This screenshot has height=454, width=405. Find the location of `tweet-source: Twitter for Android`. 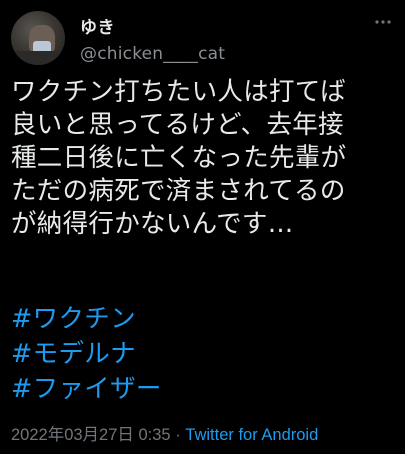

tweet-source: Twitter for Android is located at coordinates (251, 435).